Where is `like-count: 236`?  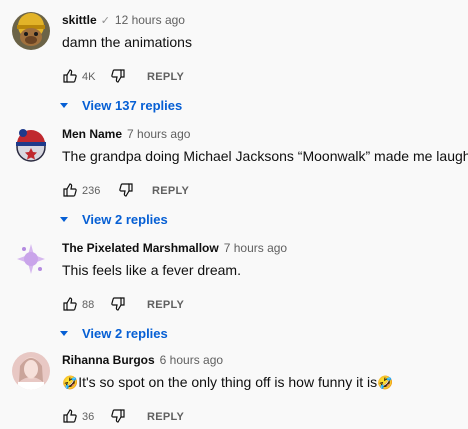 like-count: 236 is located at coordinates (91, 191).